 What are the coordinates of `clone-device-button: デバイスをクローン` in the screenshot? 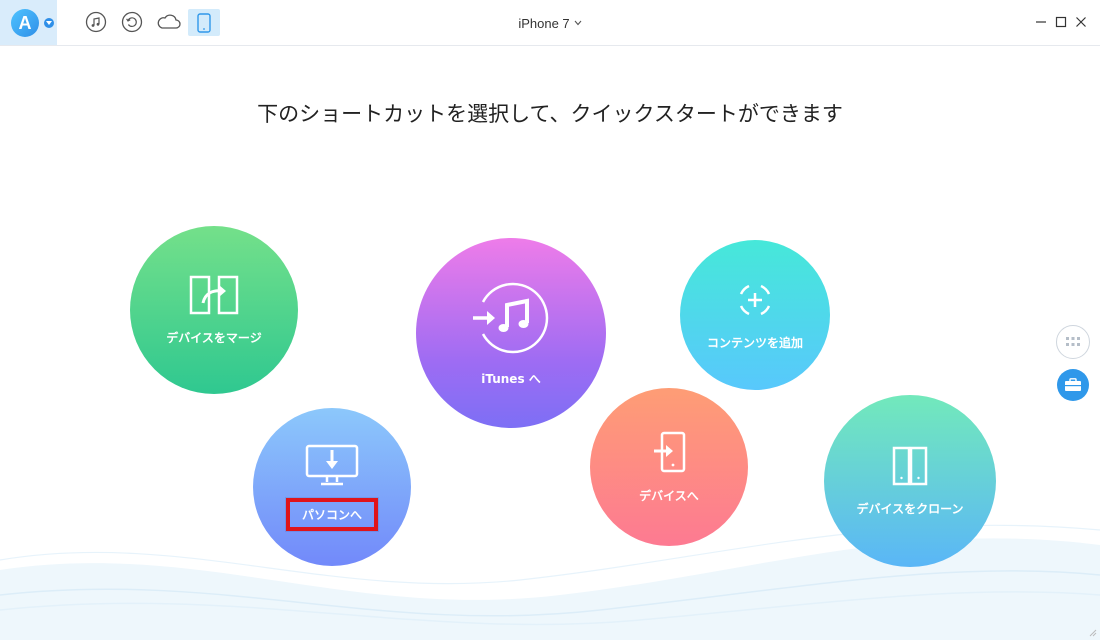 It's located at (910, 481).